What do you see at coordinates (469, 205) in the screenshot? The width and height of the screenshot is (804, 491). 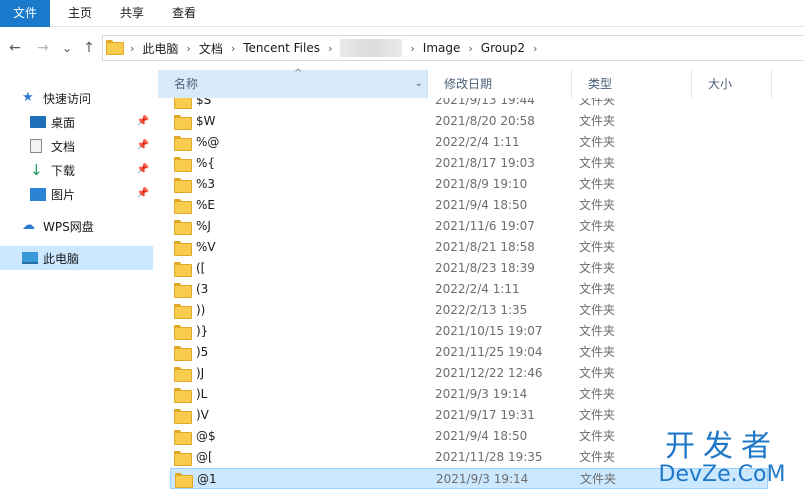 I see `table-row: %E 2021/9/4 18:50 文件夹` at bounding box center [469, 205].